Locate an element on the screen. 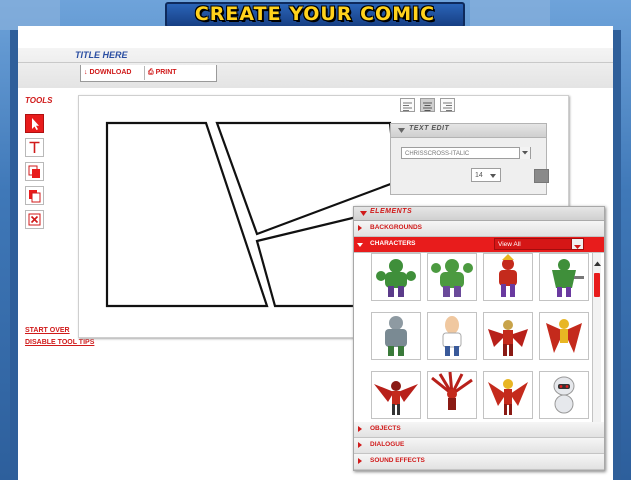 The width and height of the screenshot is (631, 480). send-back-tool is located at coordinates (34, 195).